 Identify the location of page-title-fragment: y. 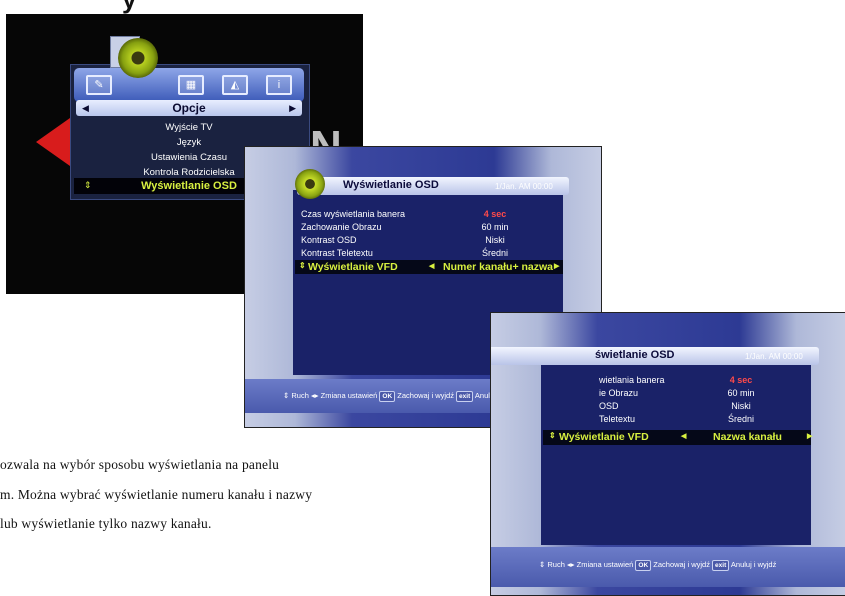
(129, 7).